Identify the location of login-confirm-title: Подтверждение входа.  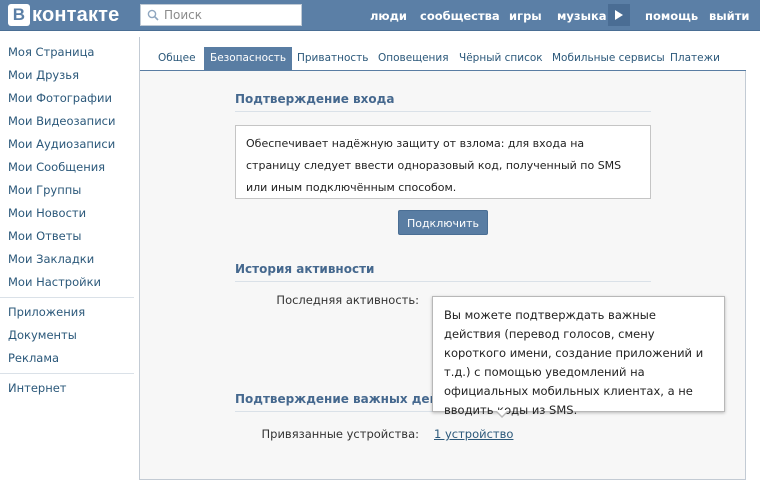
(443, 102).